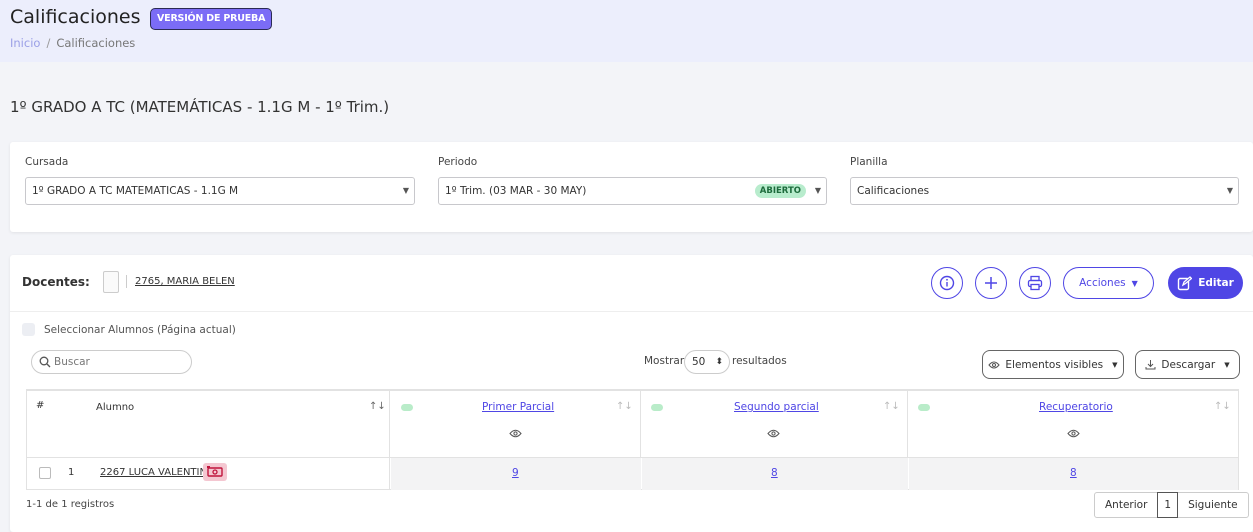 This screenshot has height=532, width=1253. Describe the element at coordinates (70, 504) in the screenshot. I see `records-info: 1-1 de 1 registros` at that location.